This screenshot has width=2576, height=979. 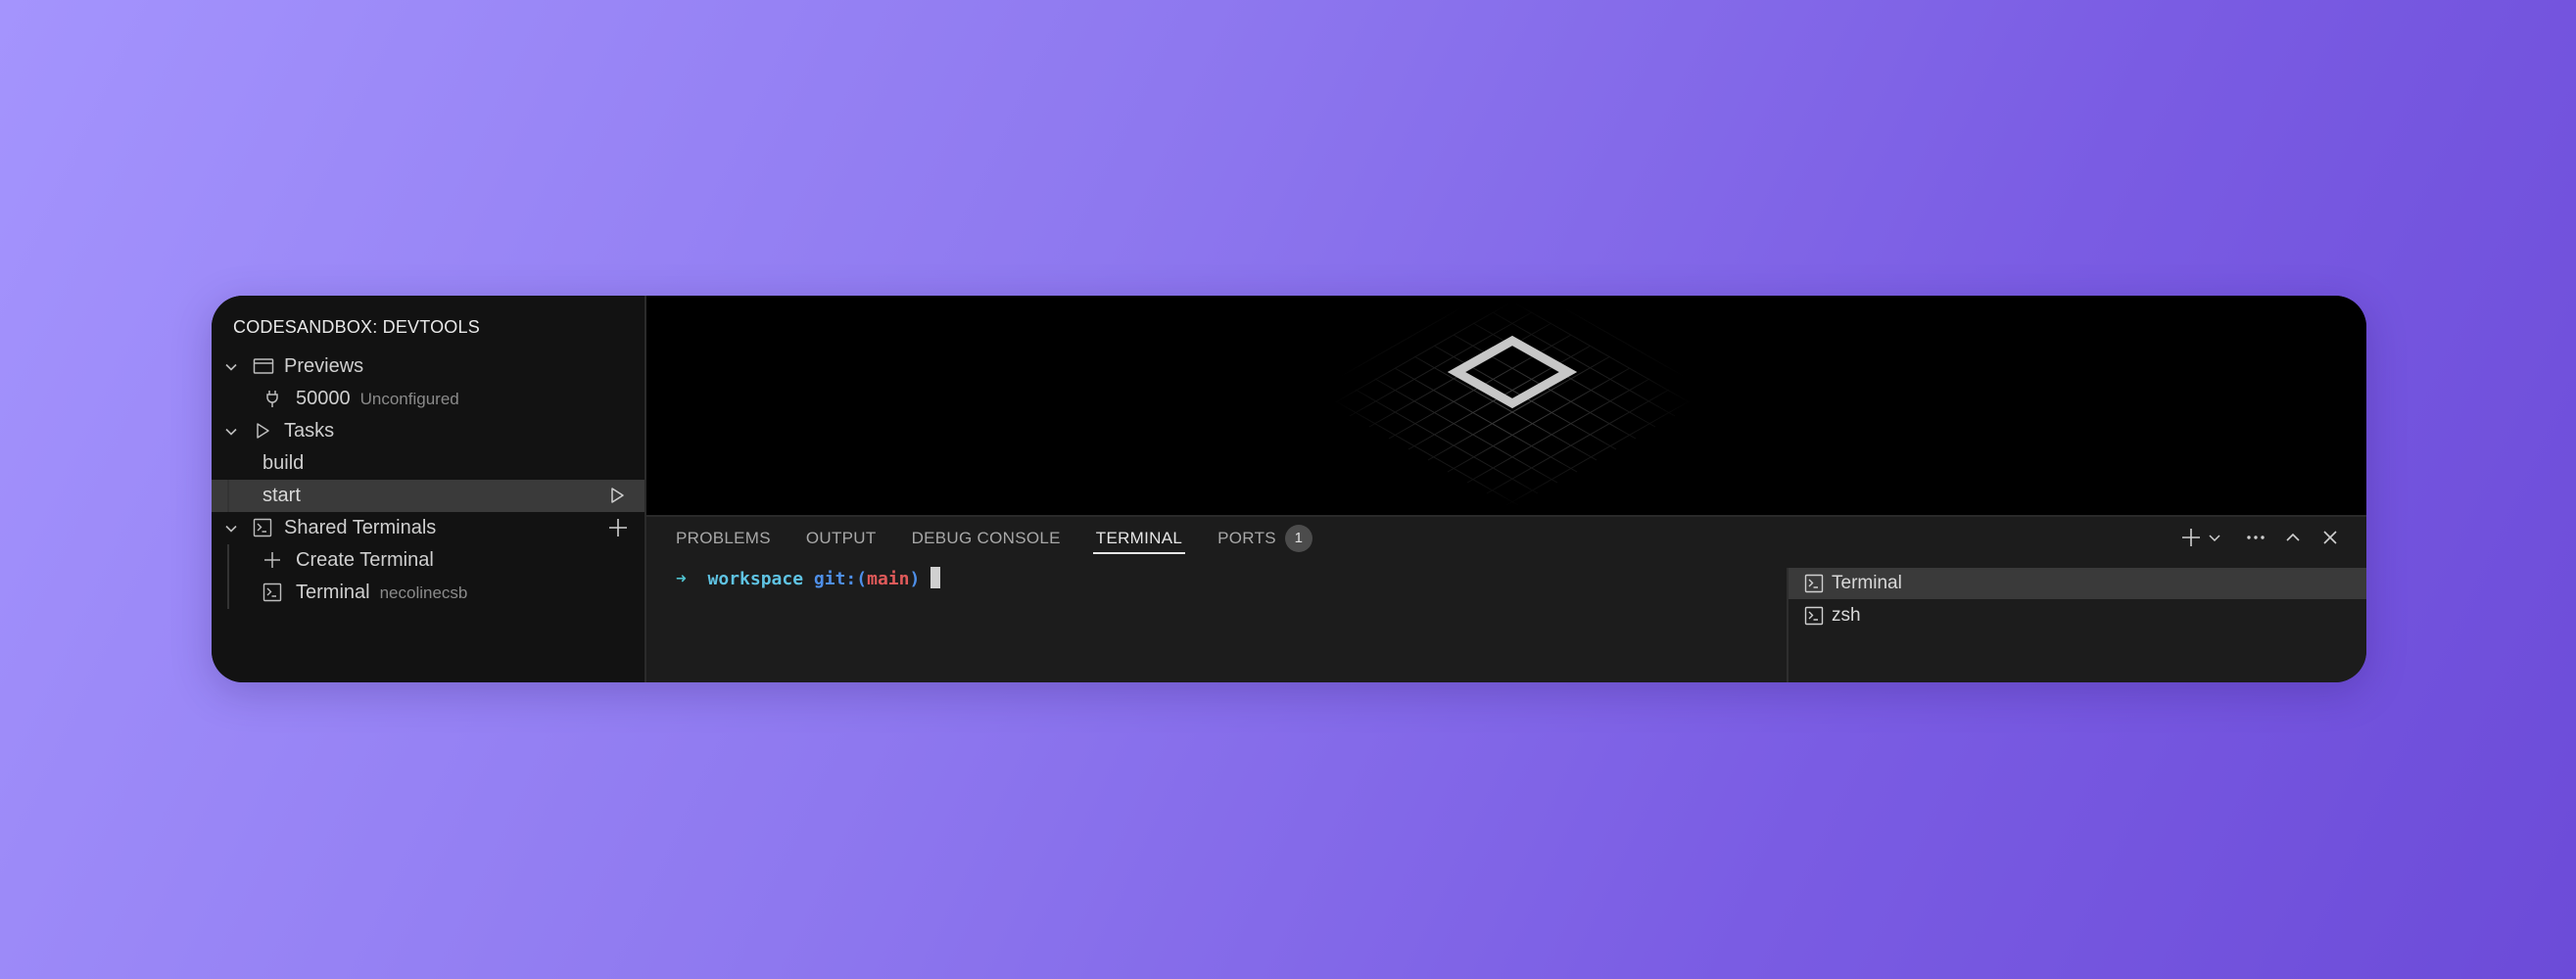 What do you see at coordinates (361, 527) in the screenshot?
I see `section-label-shared-terminals: Shared Terminals` at bounding box center [361, 527].